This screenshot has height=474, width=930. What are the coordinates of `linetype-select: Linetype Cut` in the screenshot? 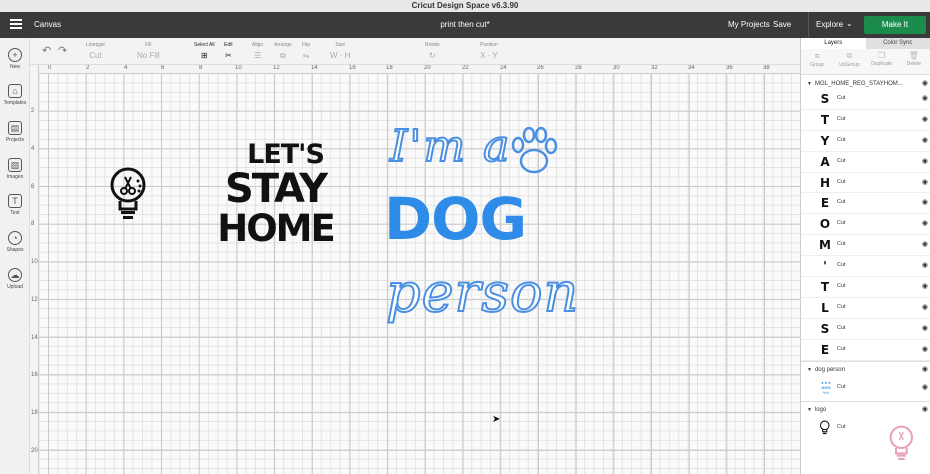 It's located at (95, 51).